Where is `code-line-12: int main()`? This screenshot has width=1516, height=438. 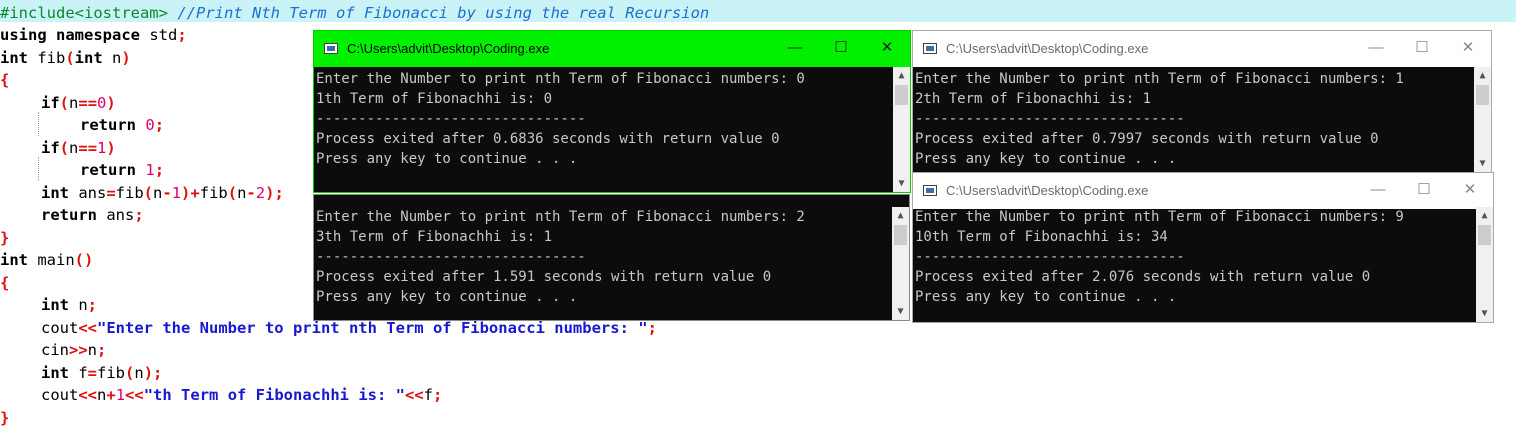
code-line-12: int main() is located at coordinates (47, 260).